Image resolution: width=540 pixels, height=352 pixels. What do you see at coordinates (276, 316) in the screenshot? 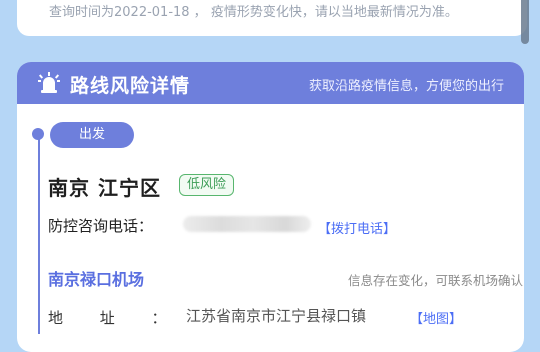
I see `address-value: 江苏省南京市江宁县禄口镇` at bounding box center [276, 316].